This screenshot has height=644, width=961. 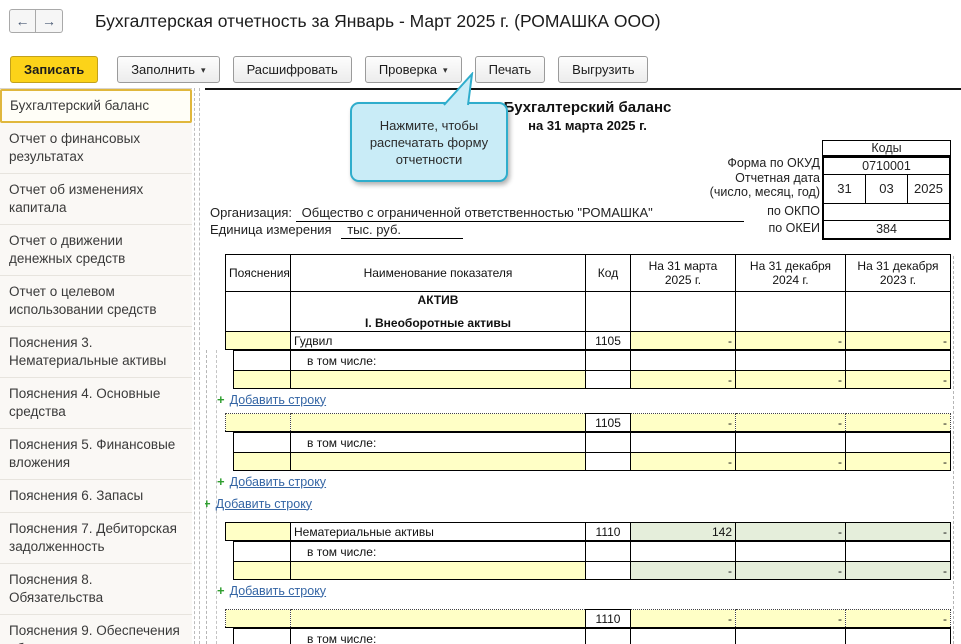 I want to click on report-date-month: 03, so click(x=887, y=189).